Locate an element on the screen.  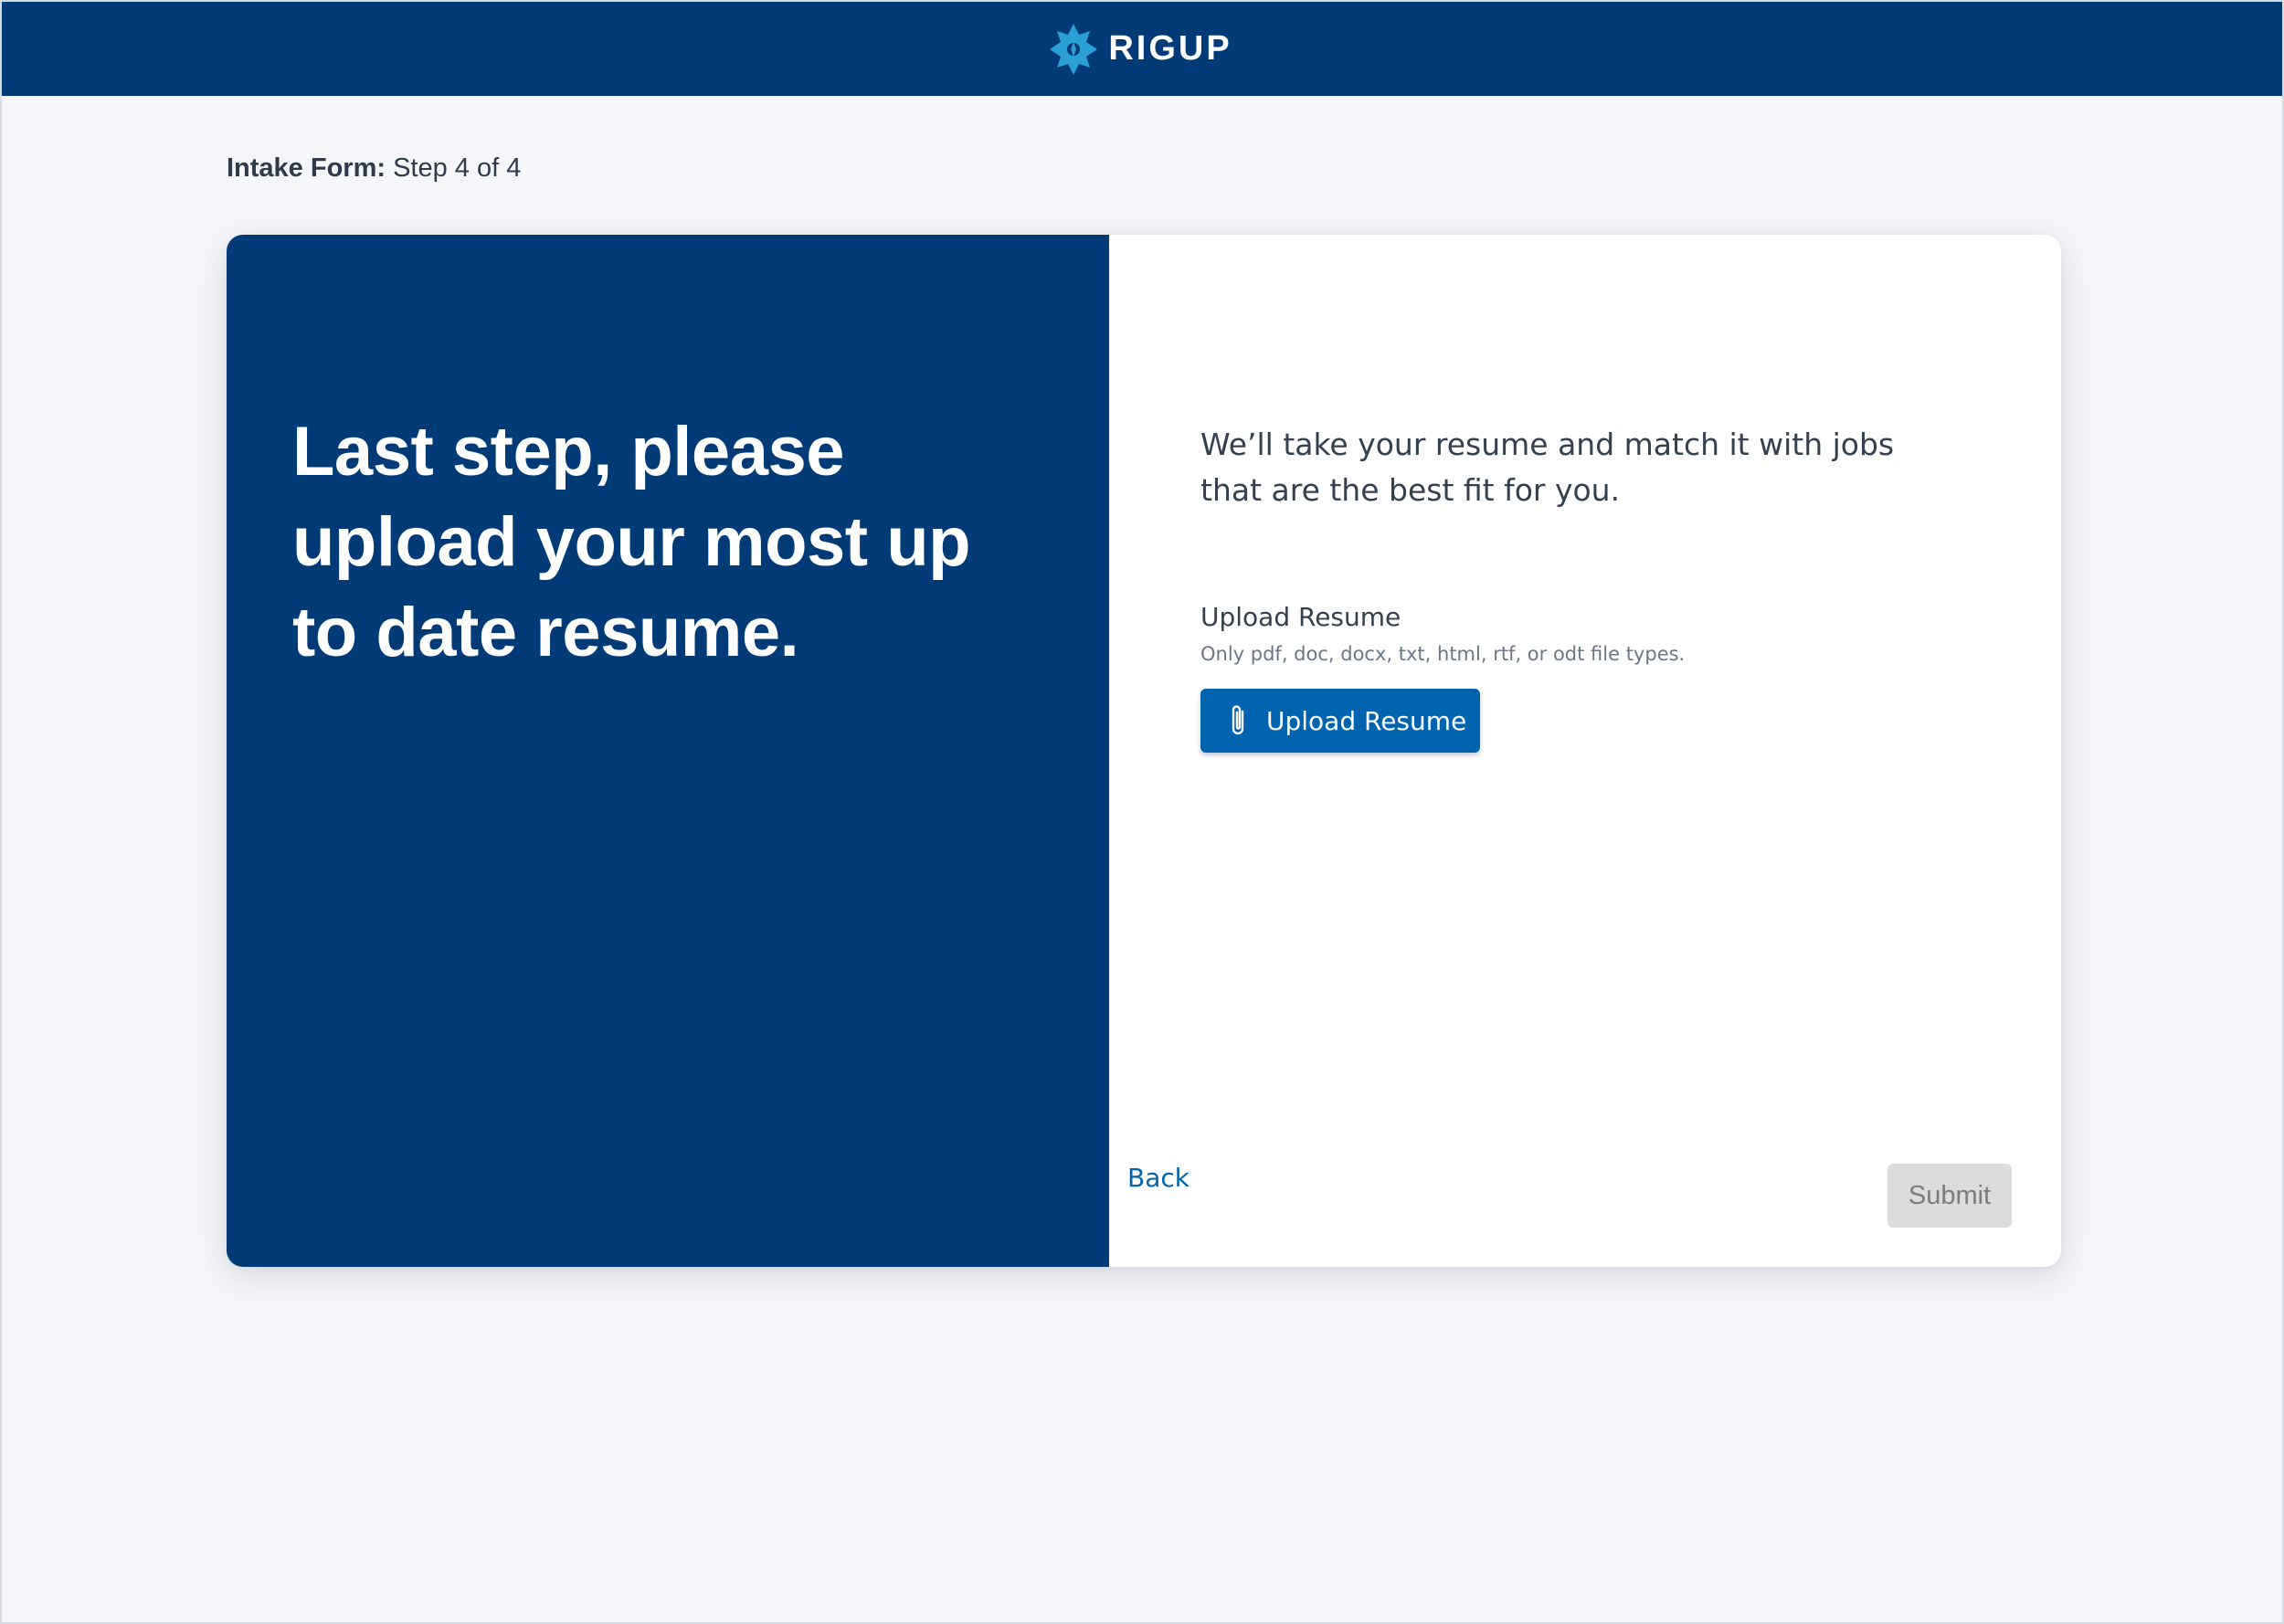
upload-resume-button-label: Upload Resume is located at coordinates (1366, 720).